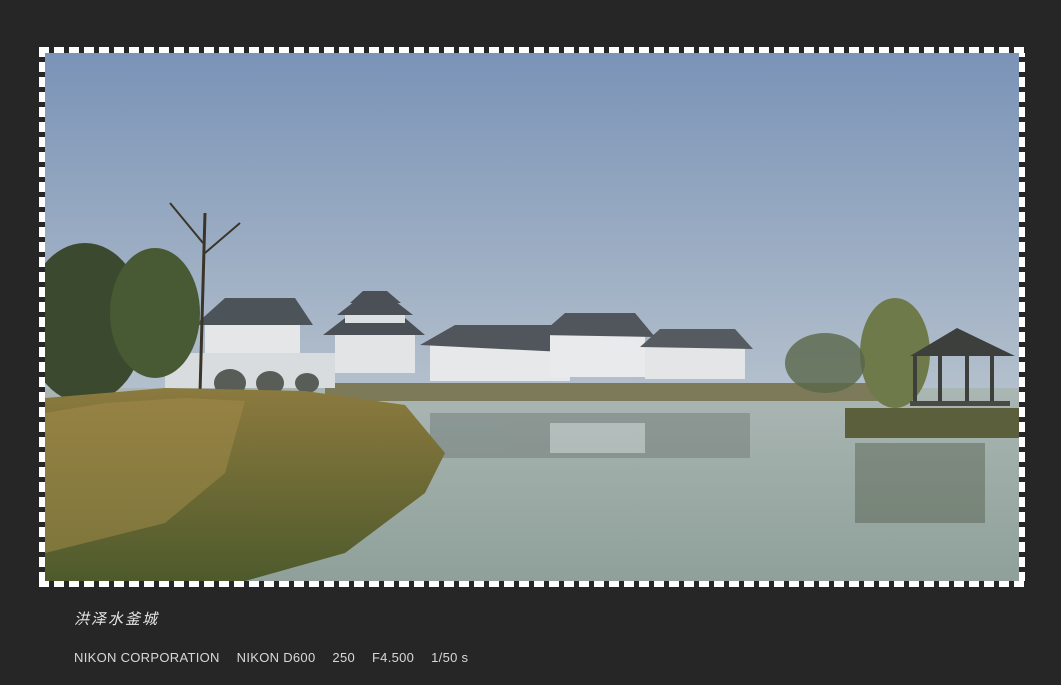 The height and width of the screenshot is (685, 1061). I want to click on exif-aperture: F4.500, so click(393, 657).